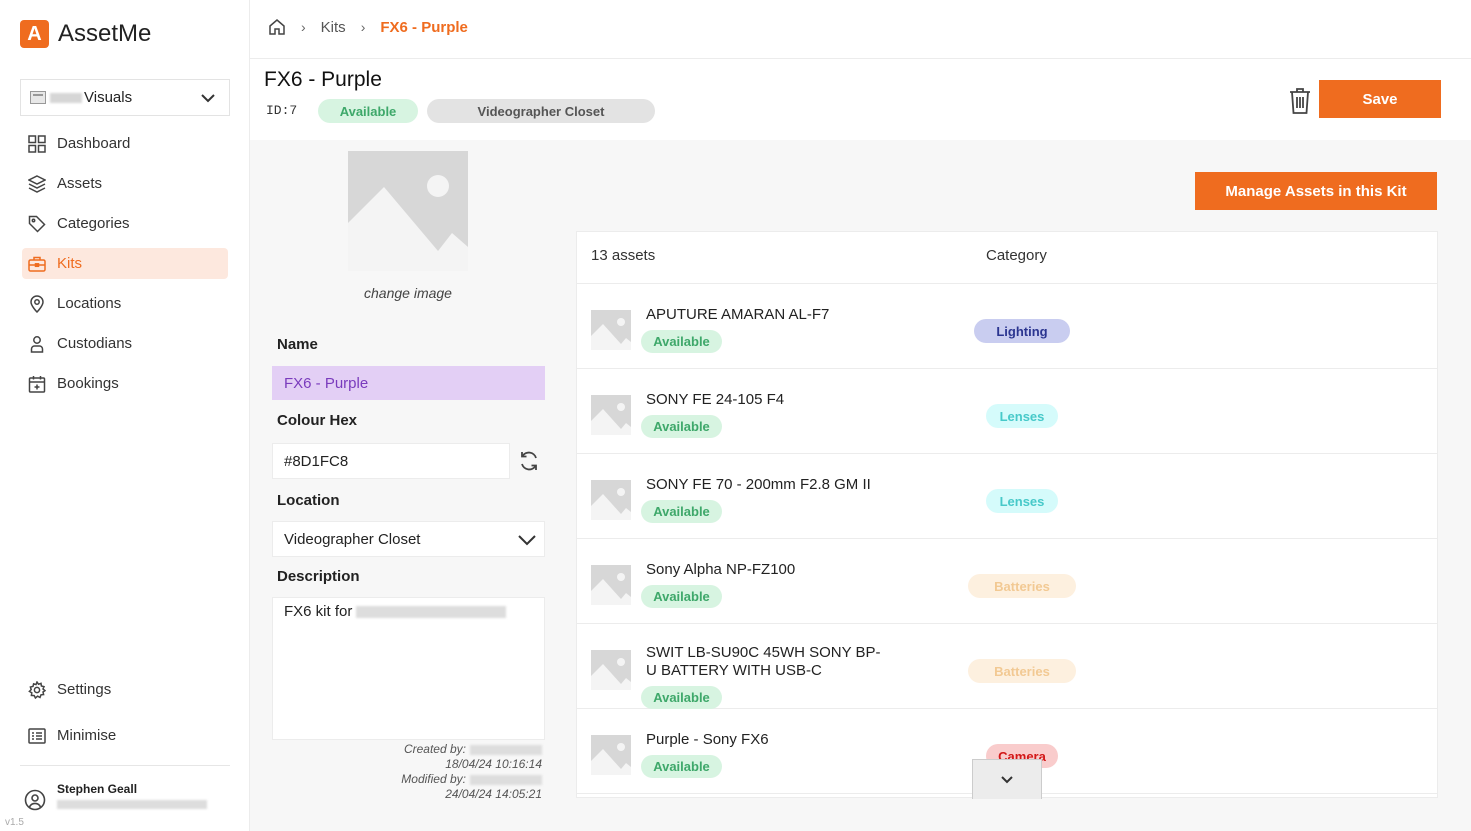 The height and width of the screenshot is (831, 1471). Describe the element at coordinates (1300, 101) in the screenshot. I see `trash-icon` at that location.